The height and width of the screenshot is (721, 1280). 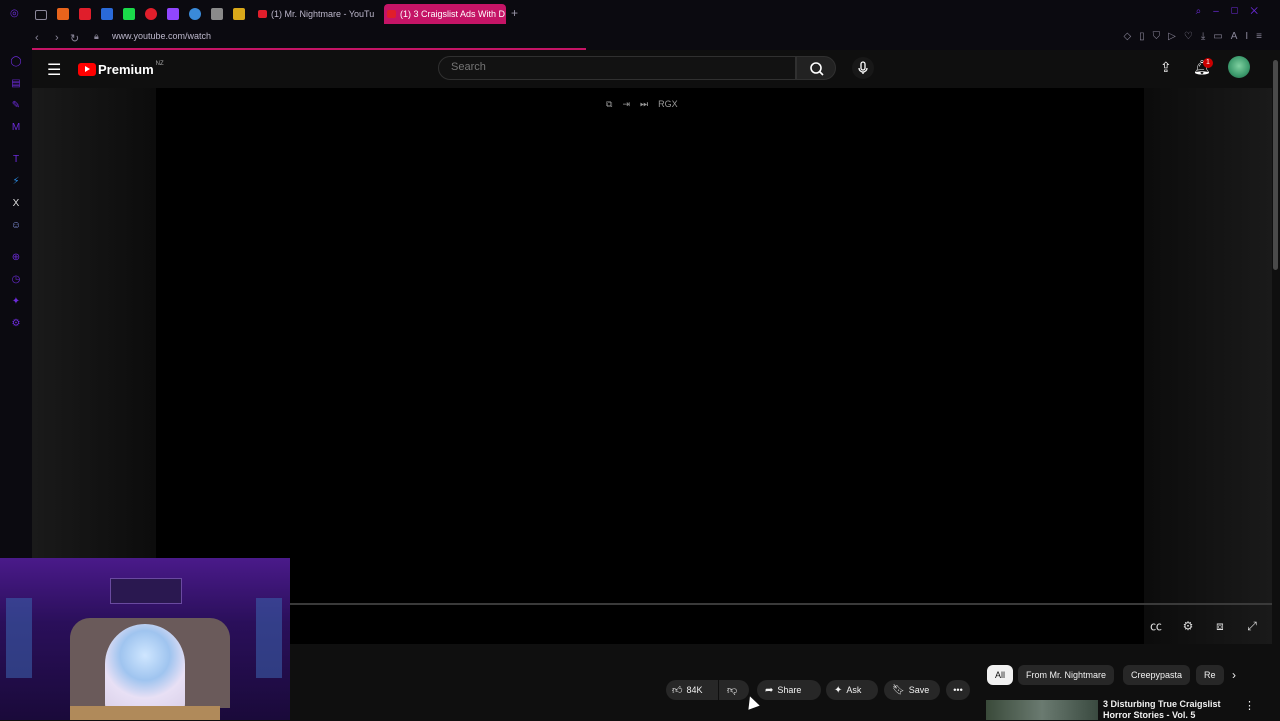 I want to click on thumbs-up-icon: 👍︎, so click(x=677, y=690).